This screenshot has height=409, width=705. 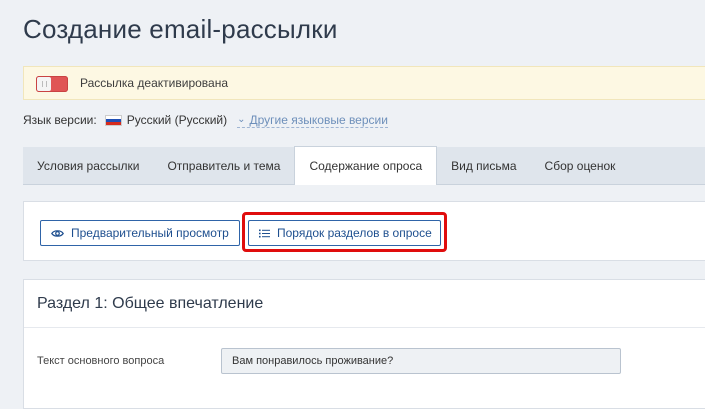 What do you see at coordinates (101, 361) in the screenshot?
I see `main-question-label: Текст основного вопроса` at bounding box center [101, 361].